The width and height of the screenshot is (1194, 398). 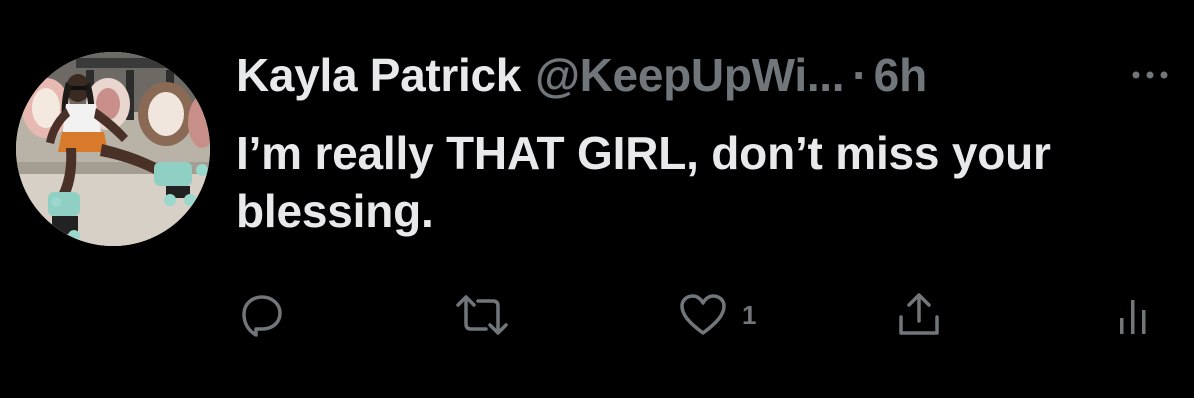 I want to click on avatar-image, so click(x=113, y=149).